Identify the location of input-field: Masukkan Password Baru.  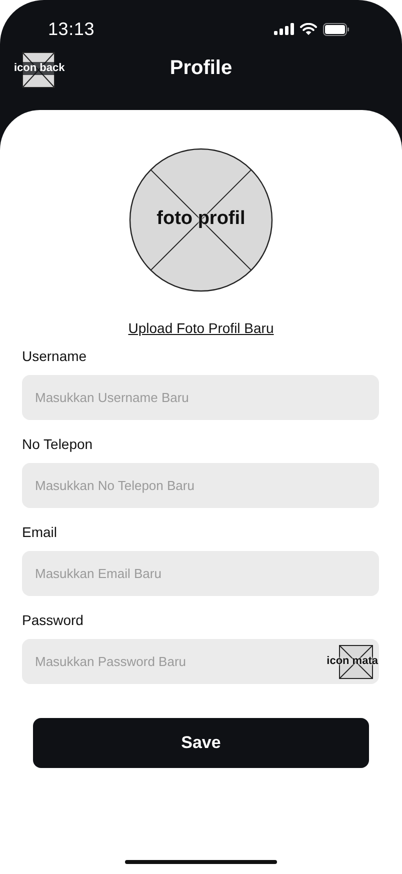
(171, 661).